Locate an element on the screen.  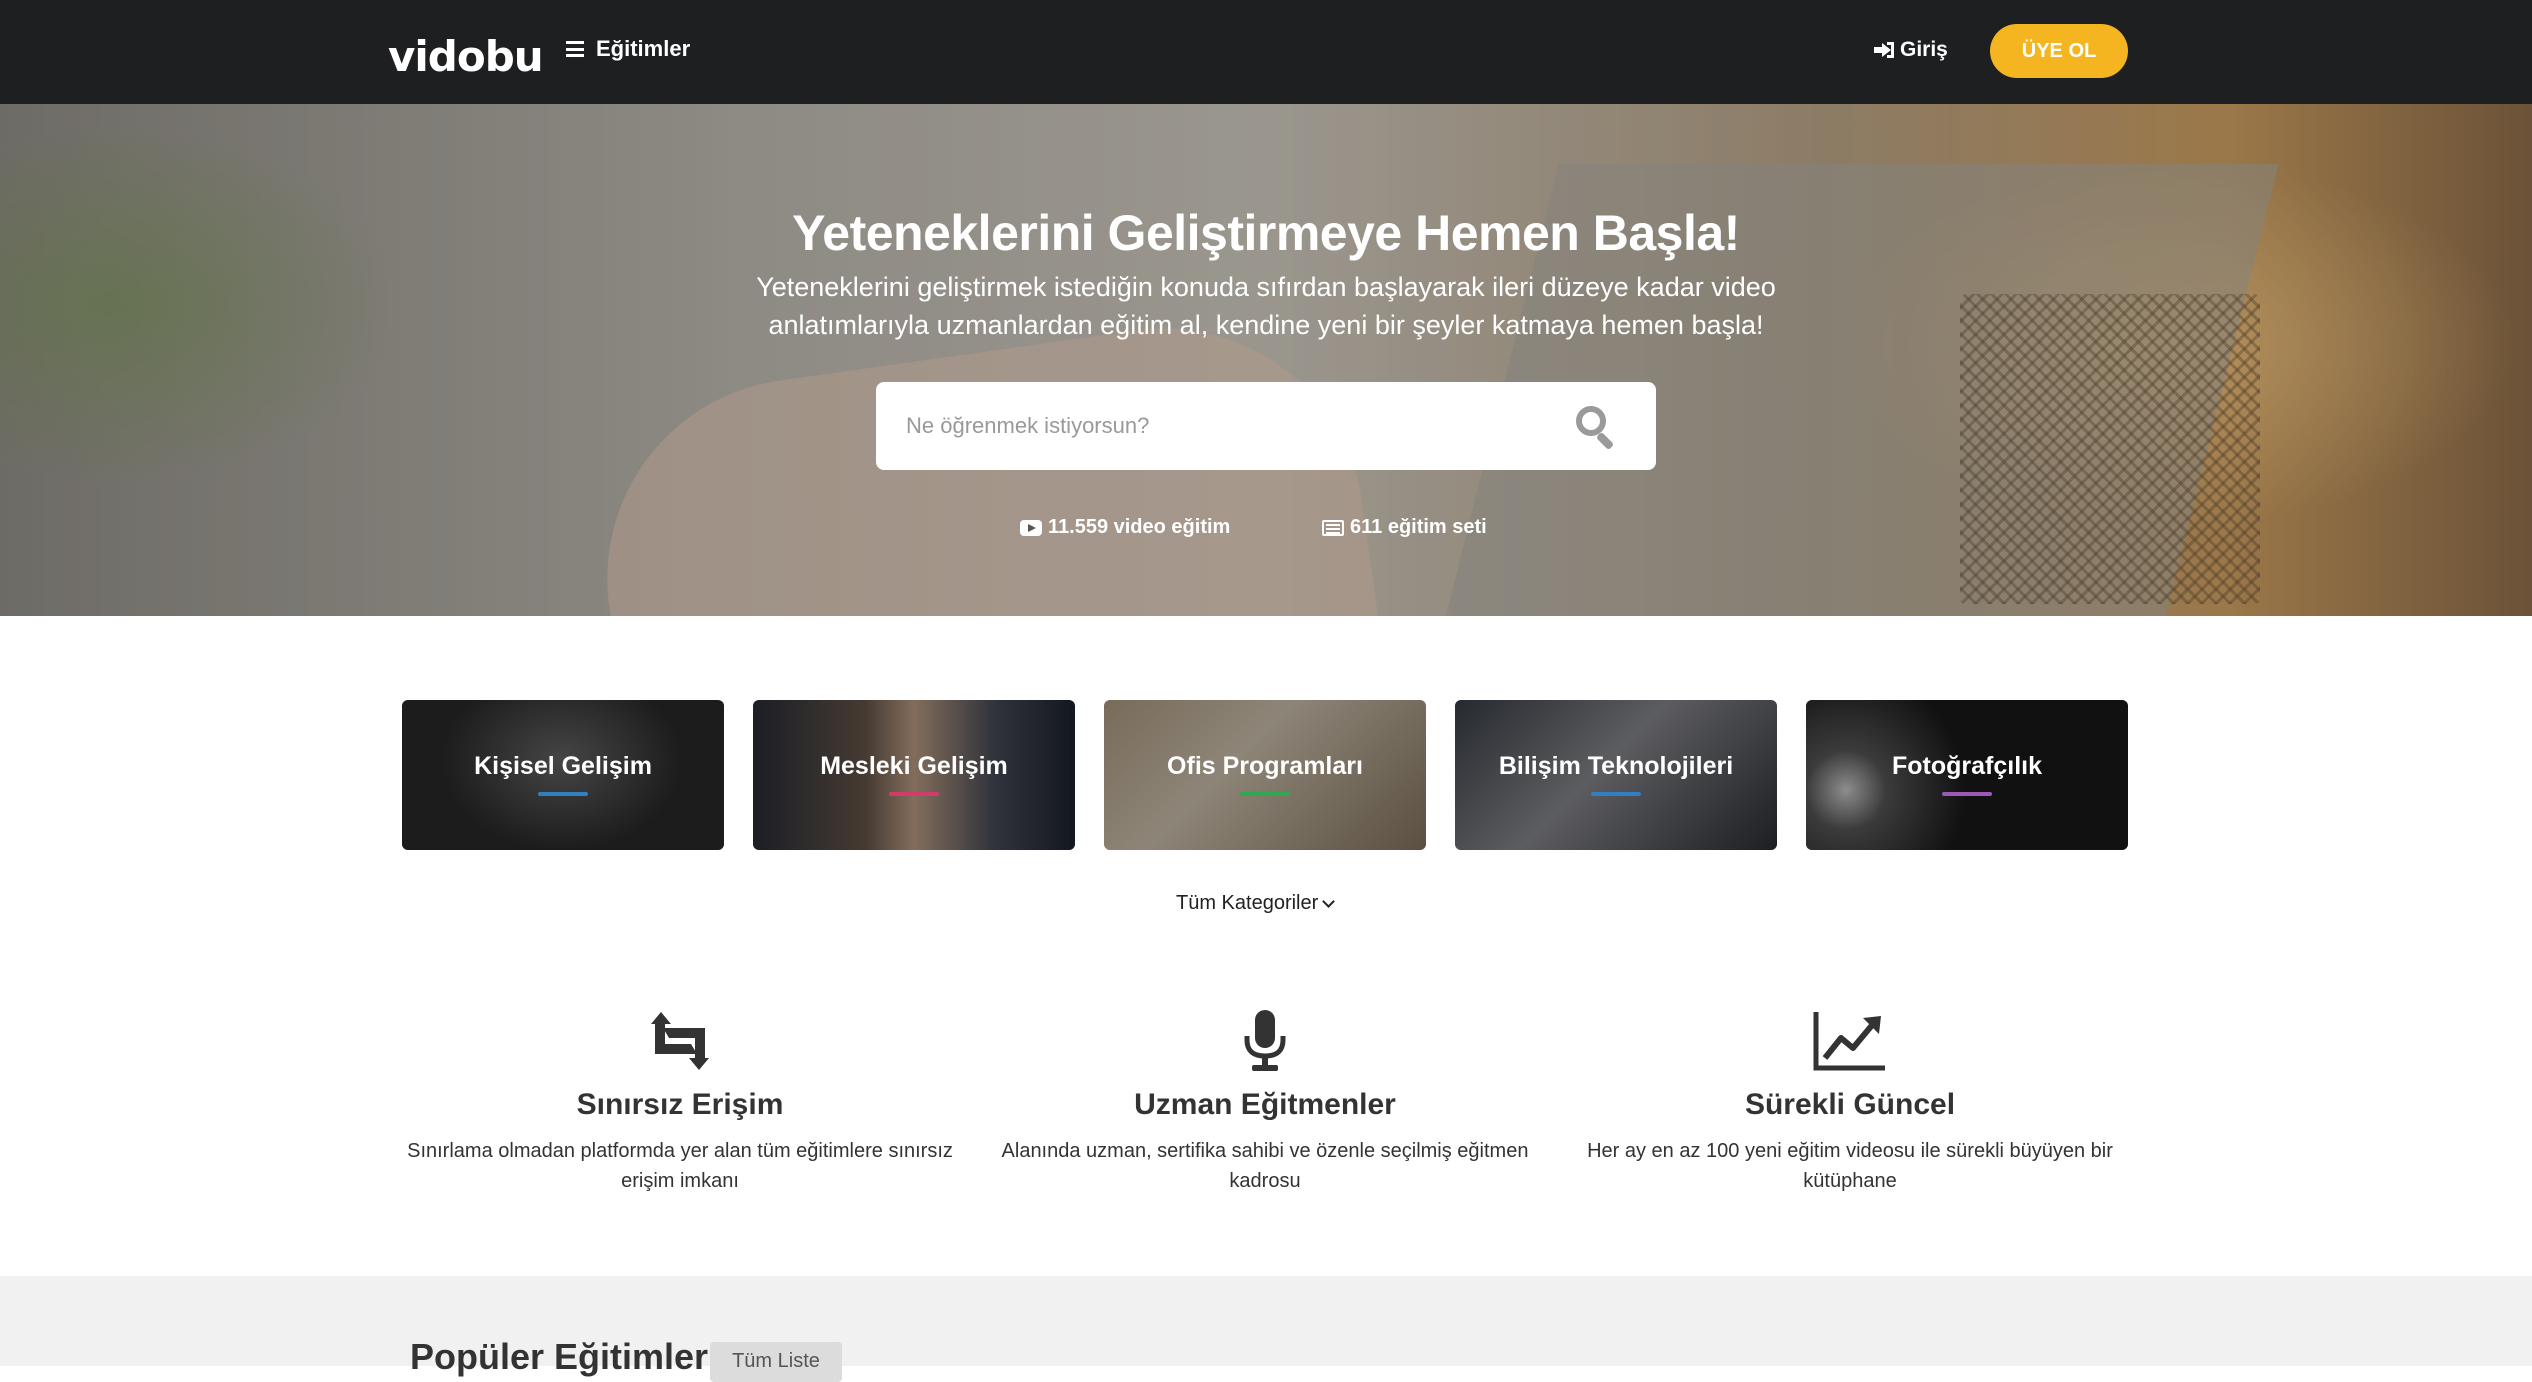
popular-courses-section: Popüler Eğitimler Tüm Liste is located at coordinates (1266, 1329).